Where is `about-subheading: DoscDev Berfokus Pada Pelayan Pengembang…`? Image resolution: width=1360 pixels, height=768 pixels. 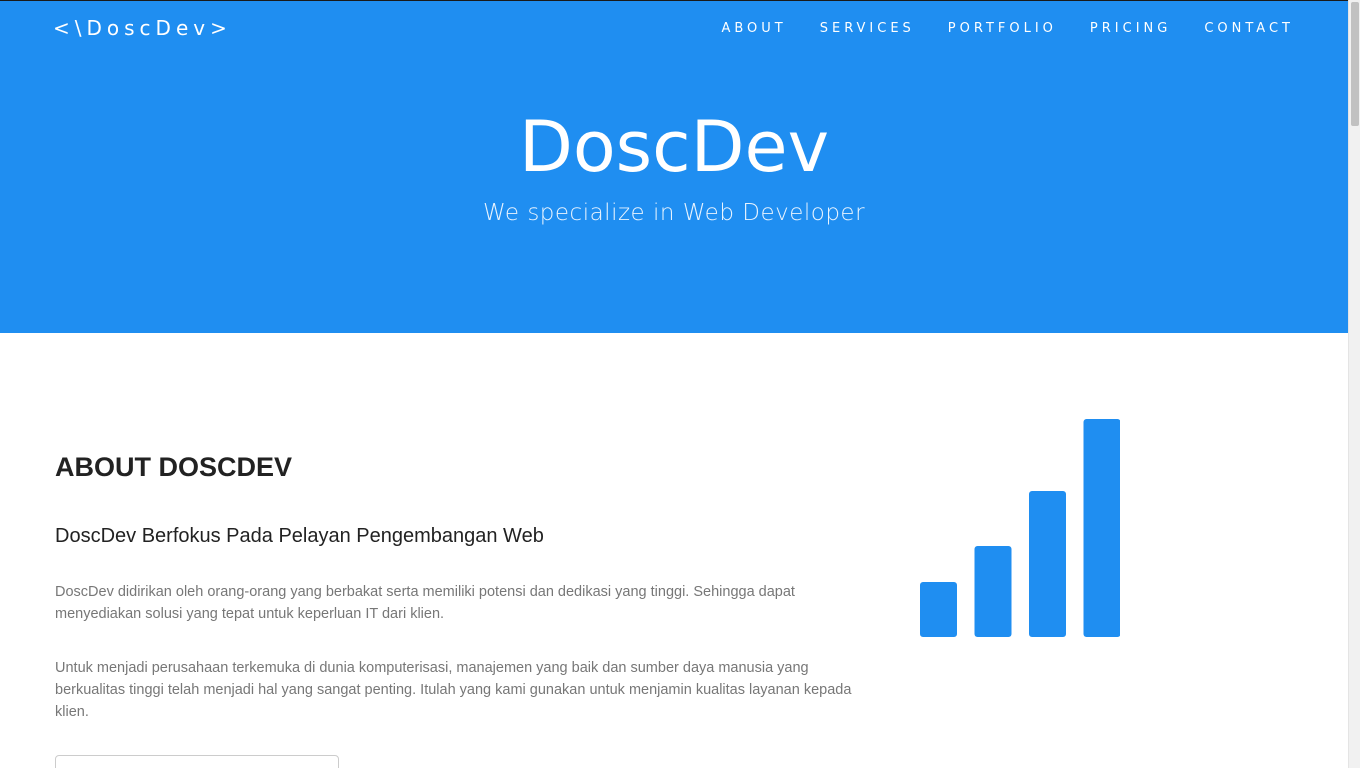
about-subheading: DoscDev Berfokus Pada Pelayan Pengembang… is located at coordinates (299, 536).